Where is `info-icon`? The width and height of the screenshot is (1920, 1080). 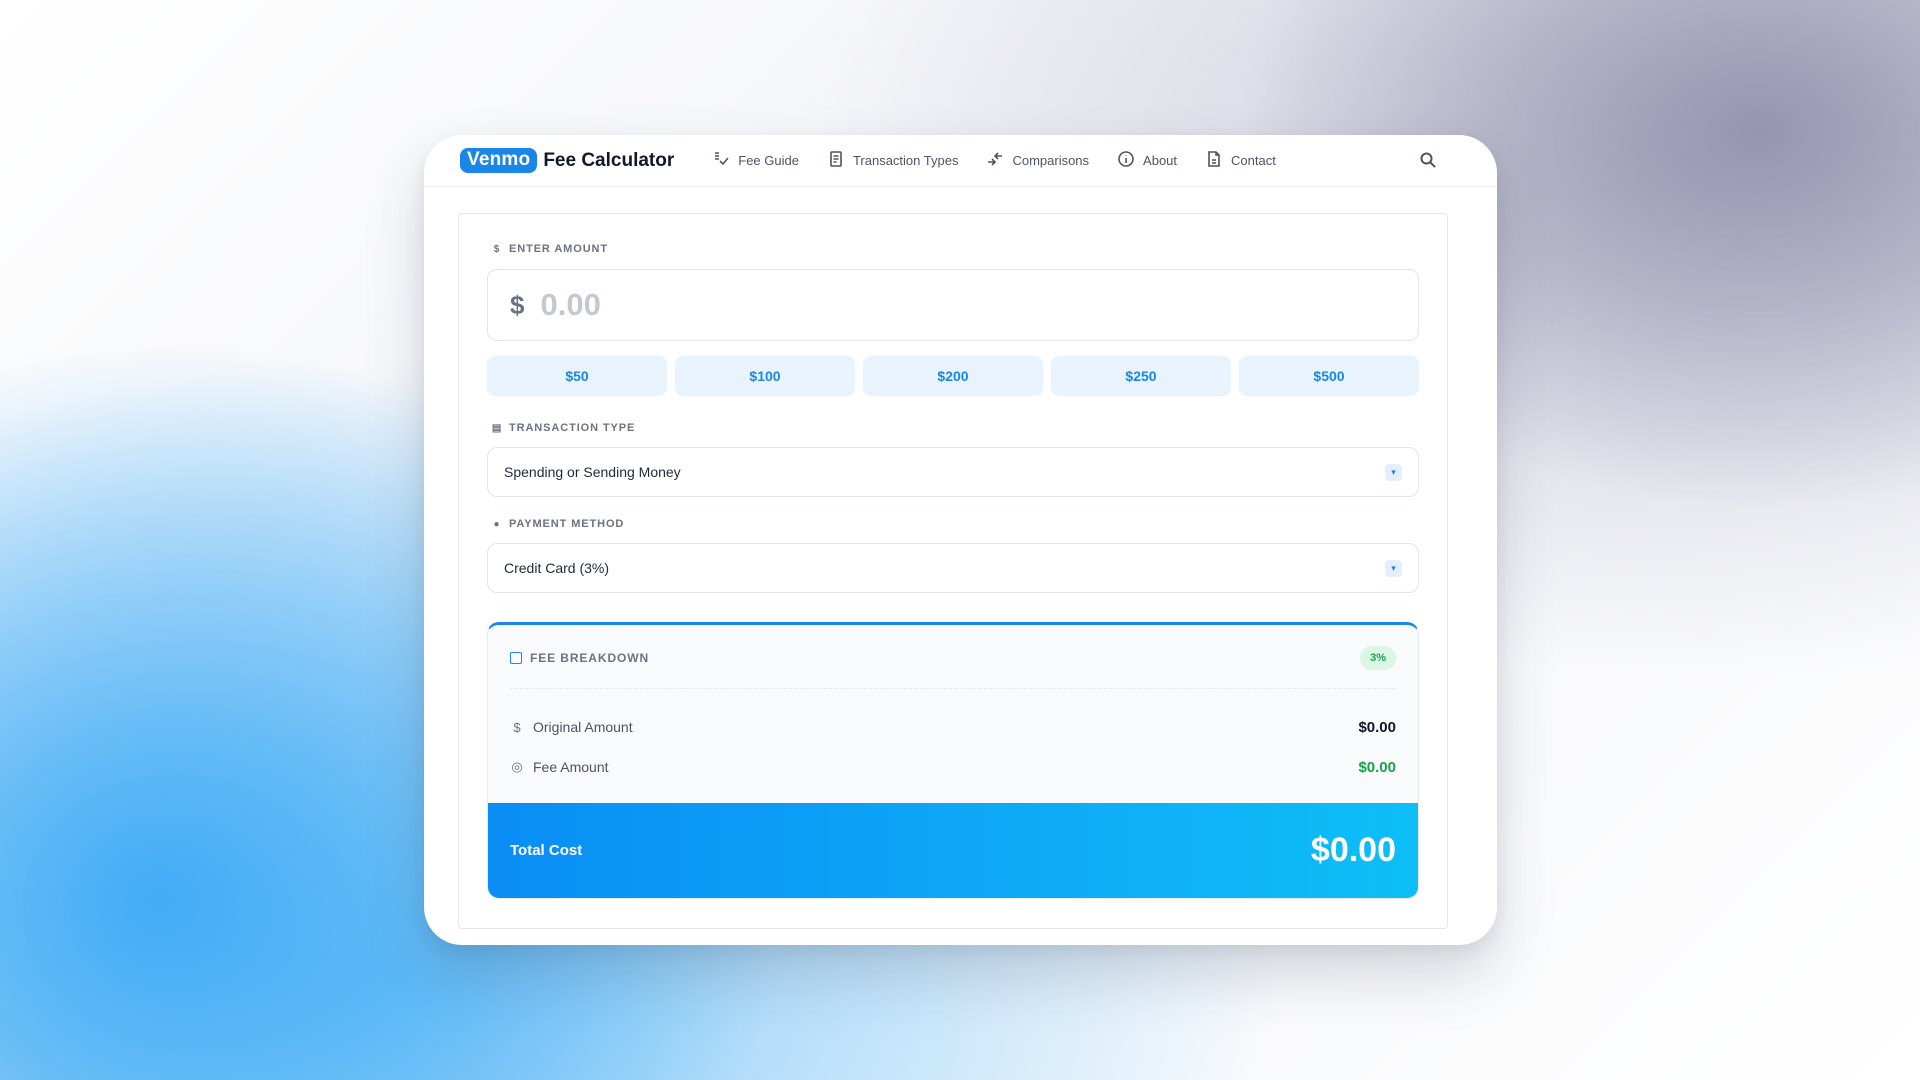
info-icon is located at coordinates (1126, 160).